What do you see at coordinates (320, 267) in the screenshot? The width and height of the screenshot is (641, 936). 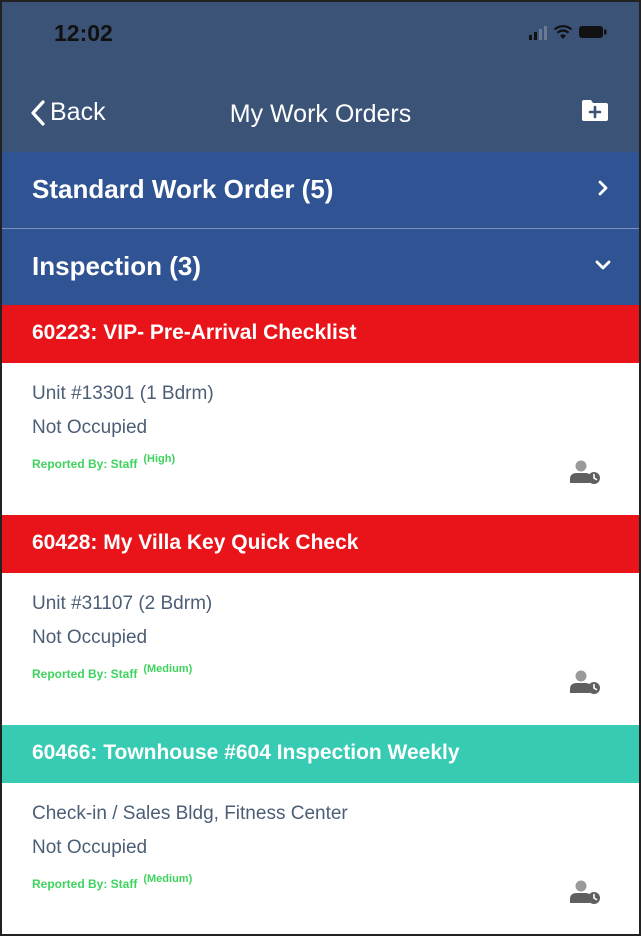 I see `section-inspection: Inspection (3)` at bounding box center [320, 267].